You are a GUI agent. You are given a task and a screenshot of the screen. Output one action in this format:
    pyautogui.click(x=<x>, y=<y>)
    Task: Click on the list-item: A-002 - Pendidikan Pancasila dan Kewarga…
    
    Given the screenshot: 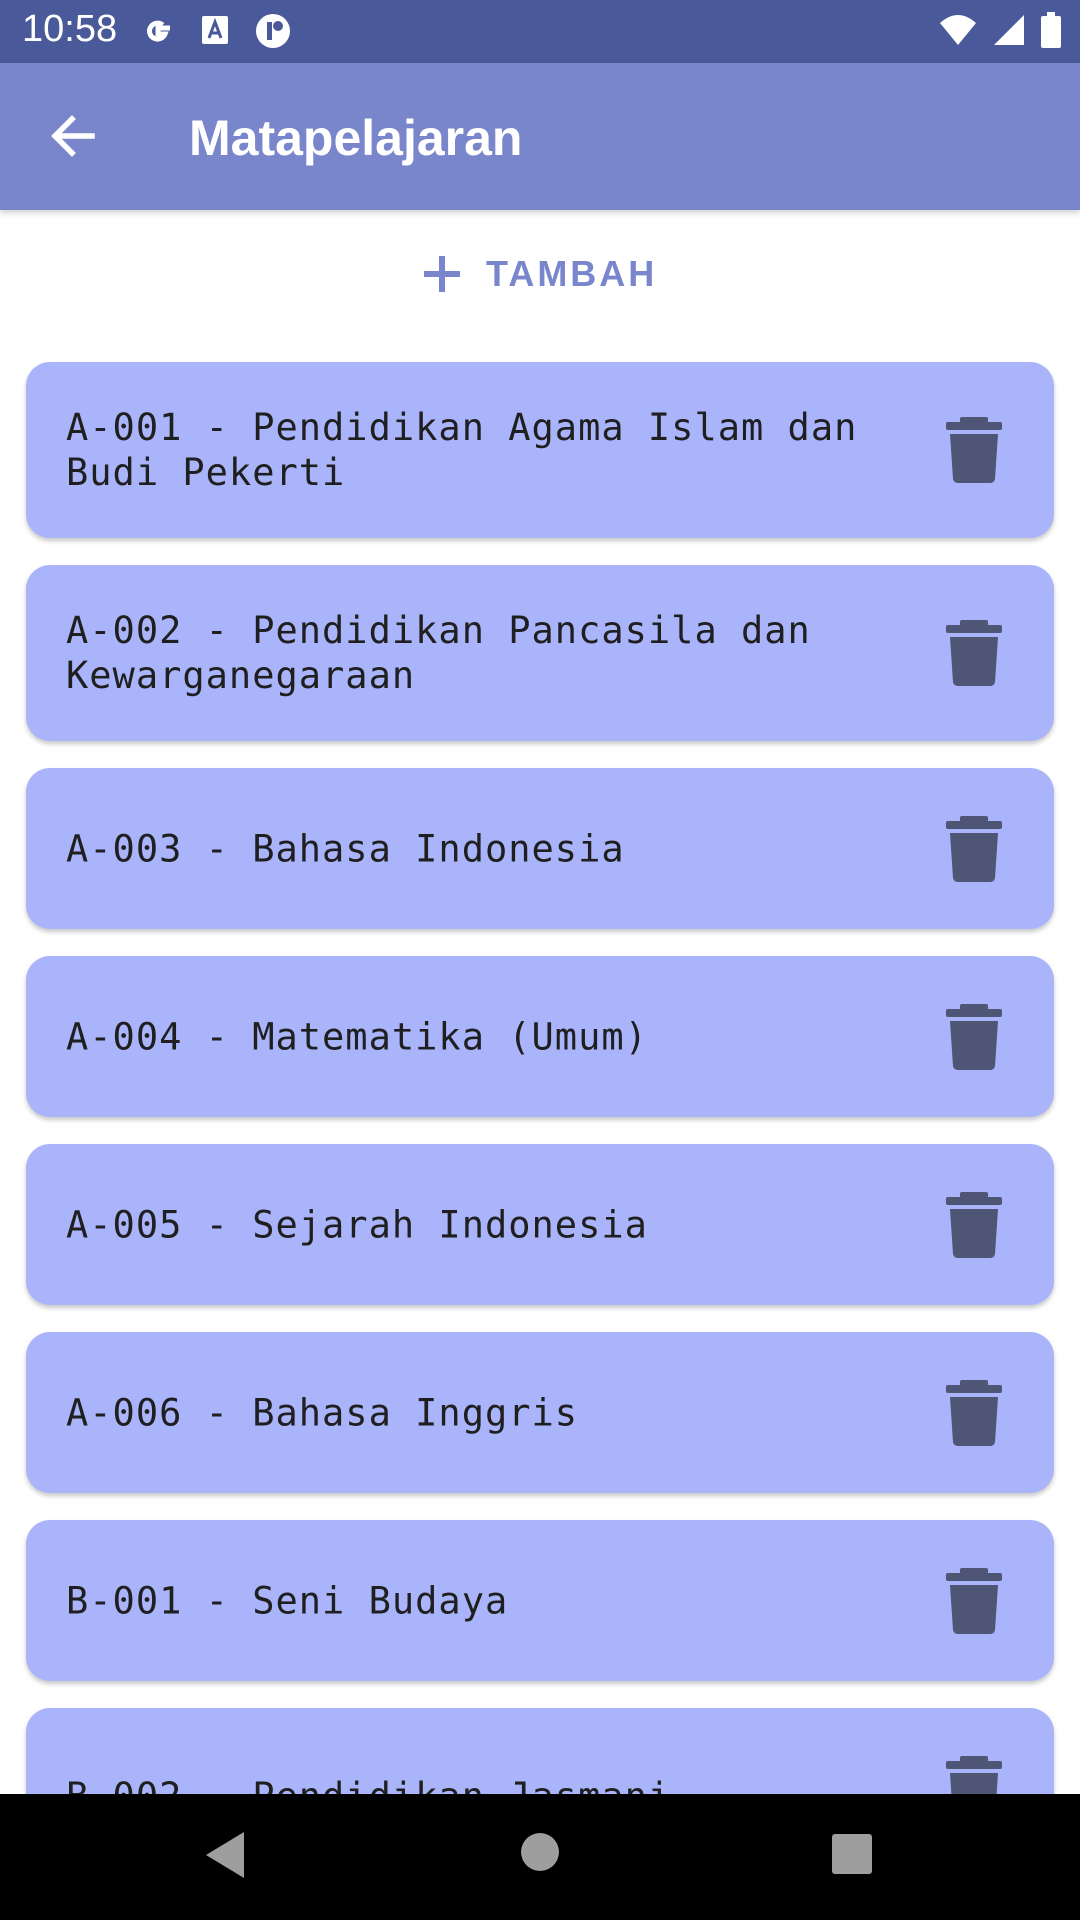 What is the action you would take?
    pyautogui.click(x=540, y=653)
    